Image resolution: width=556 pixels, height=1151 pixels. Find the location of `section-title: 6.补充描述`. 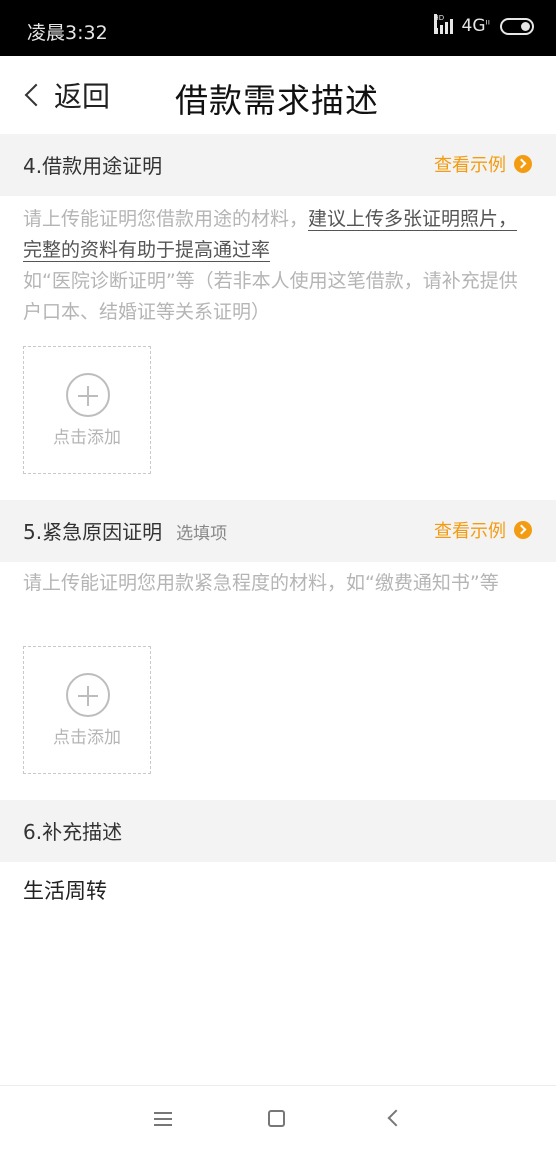

section-title: 6.补充描述 is located at coordinates (73, 832).